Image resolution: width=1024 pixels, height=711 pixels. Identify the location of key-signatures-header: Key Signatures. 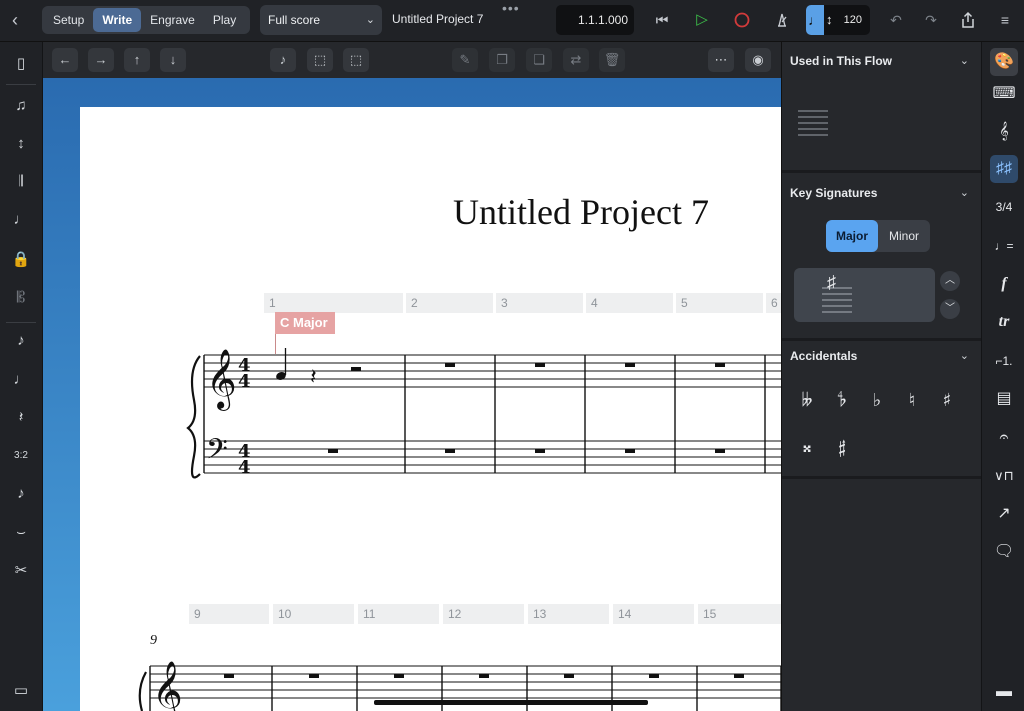
(833, 193).